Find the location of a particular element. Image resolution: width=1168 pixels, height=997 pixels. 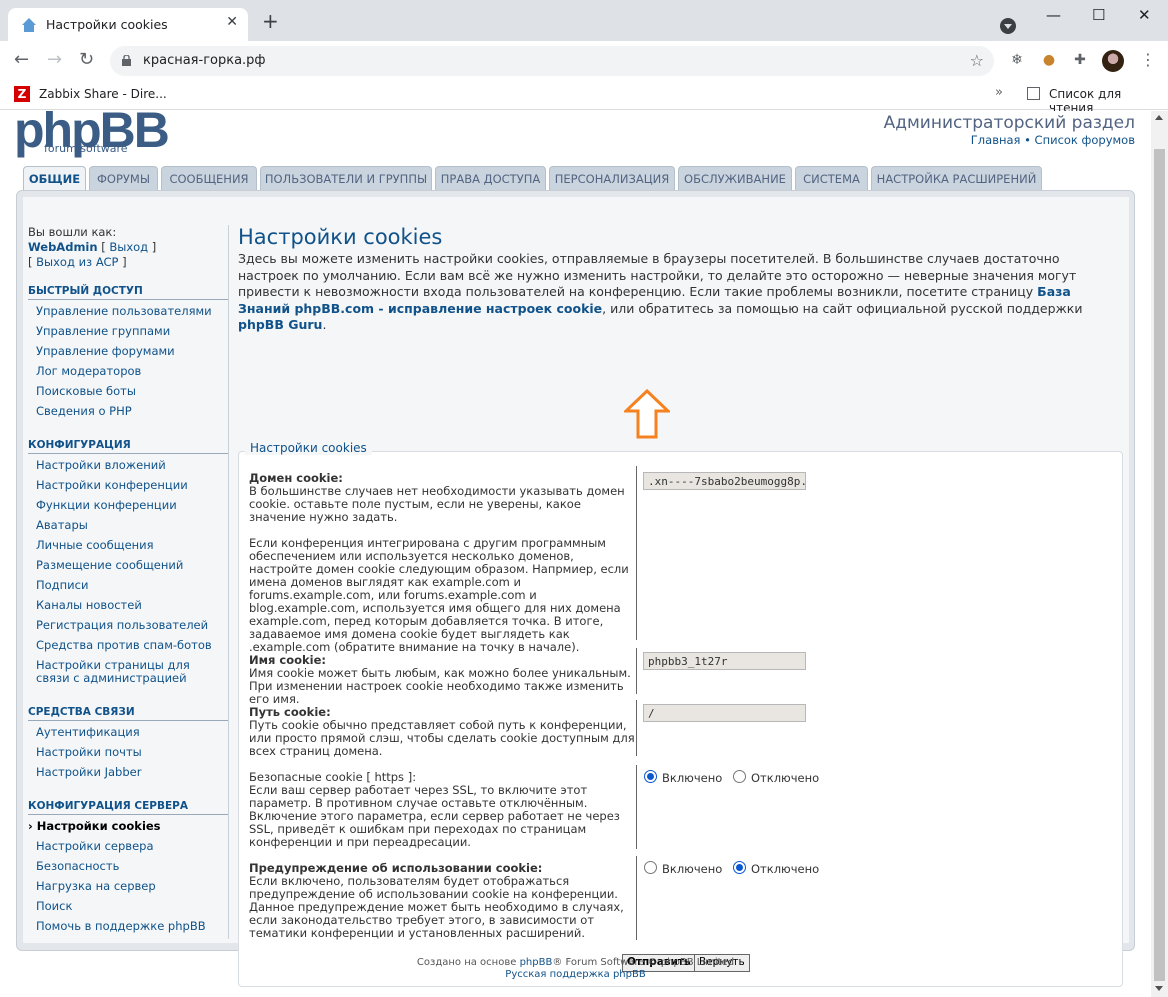

bookmark-star-icon: ☆ is located at coordinates (977, 60).